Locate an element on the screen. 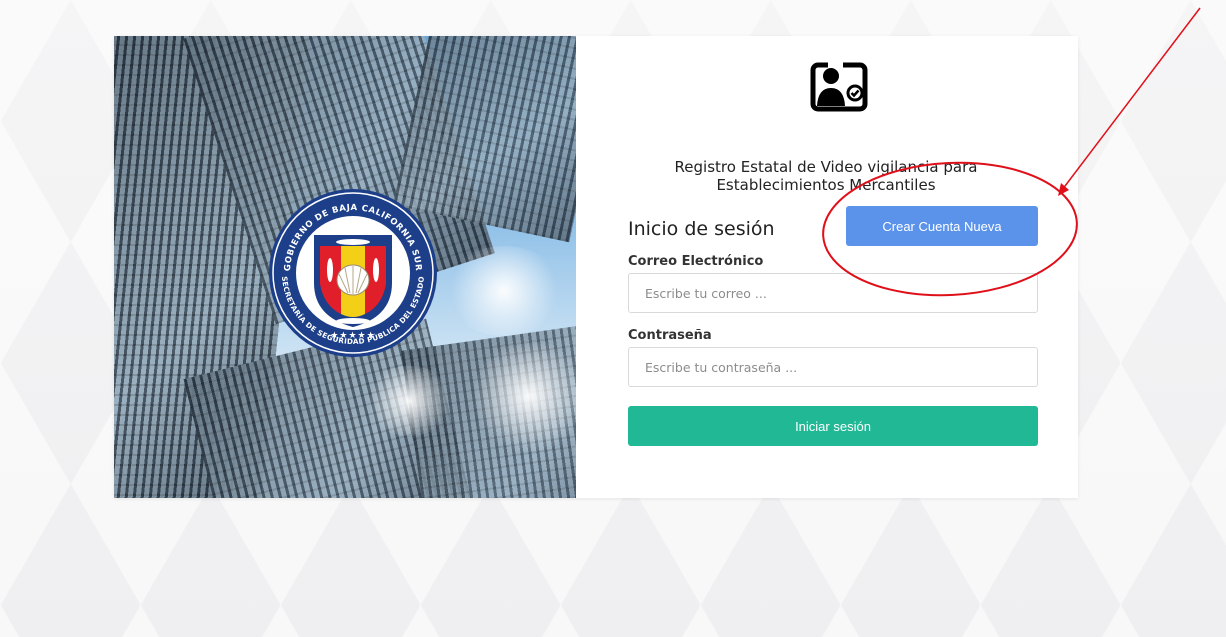 Image resolution: width=1226 pixels, height=637 pixels. email-field is located at coordinates (833, 293).